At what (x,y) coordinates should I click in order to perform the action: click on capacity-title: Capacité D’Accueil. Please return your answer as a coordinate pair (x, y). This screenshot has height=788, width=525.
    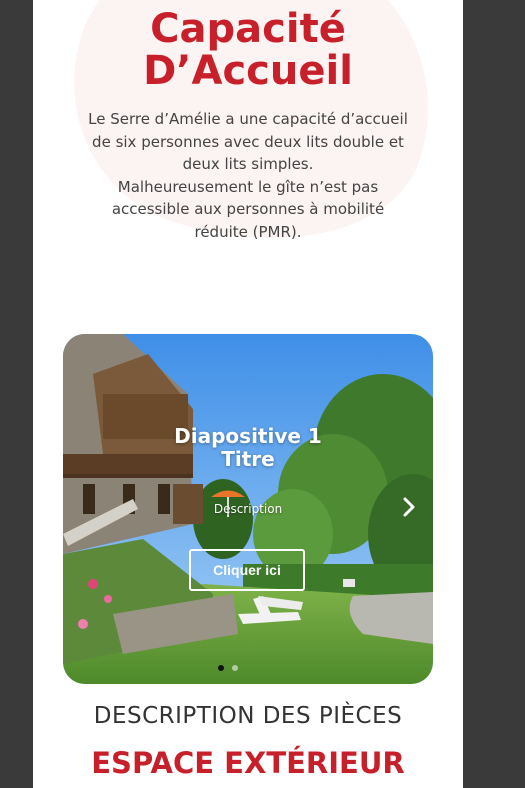
    Looking at the image, I should click on (248, 50).